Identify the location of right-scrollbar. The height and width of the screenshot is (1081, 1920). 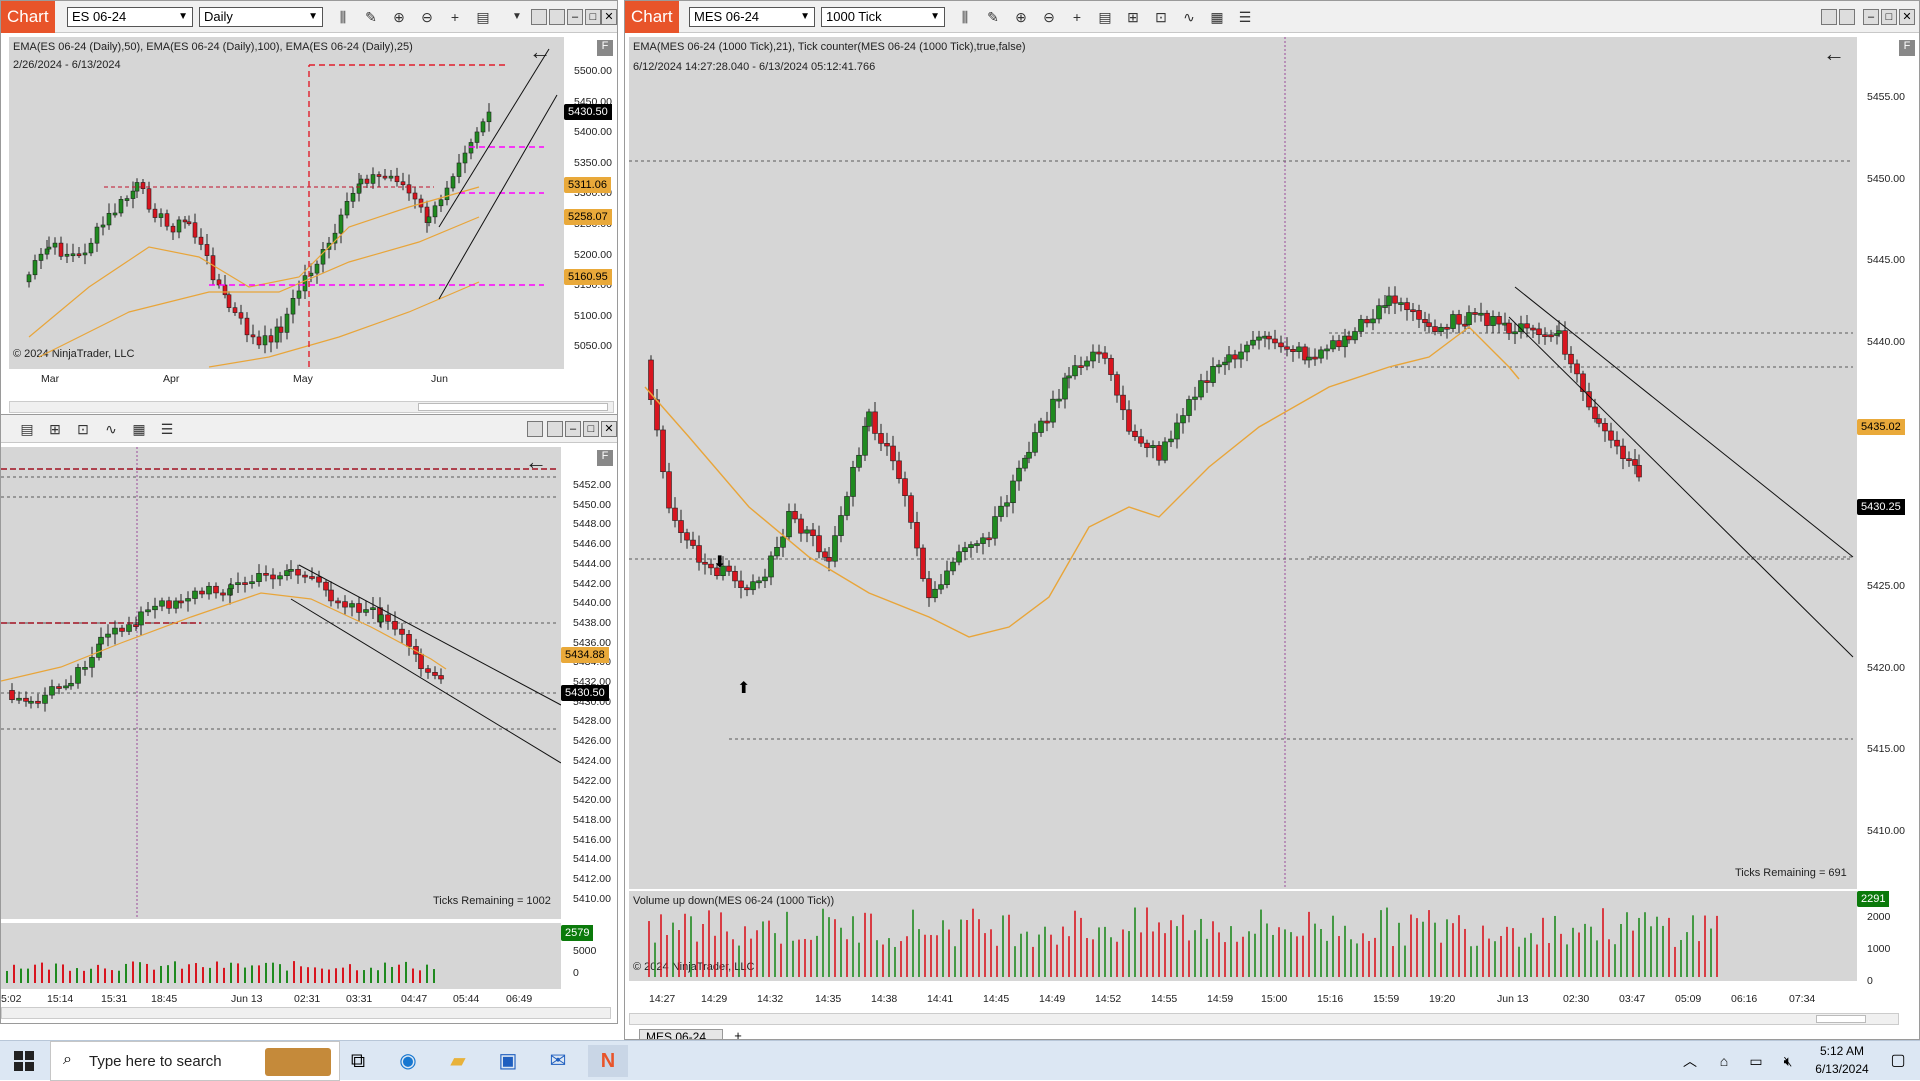
(1264, 1019).